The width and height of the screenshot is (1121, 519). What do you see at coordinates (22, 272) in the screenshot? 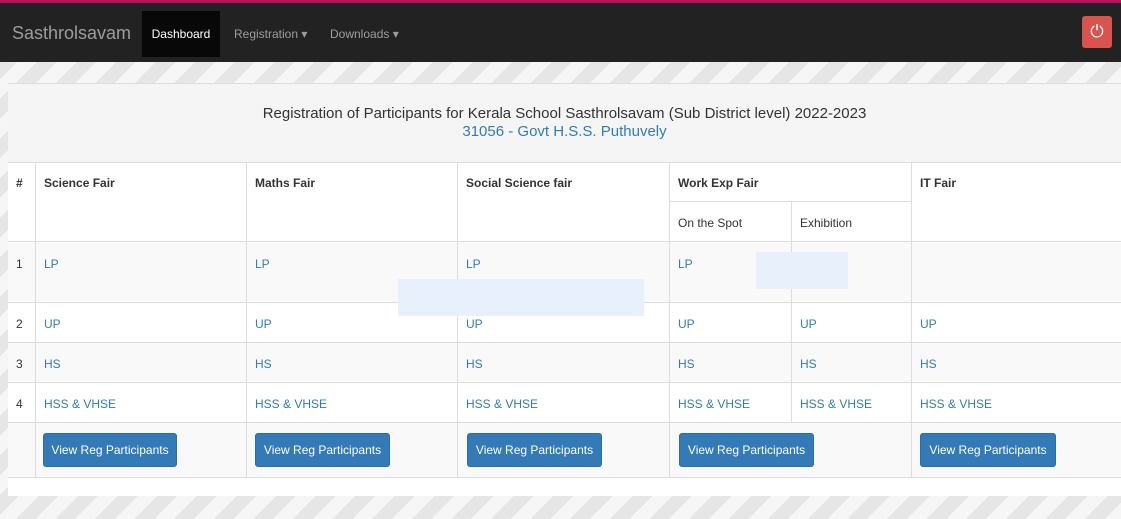
I see `row-number: 1` at bounding box center [22, 272].